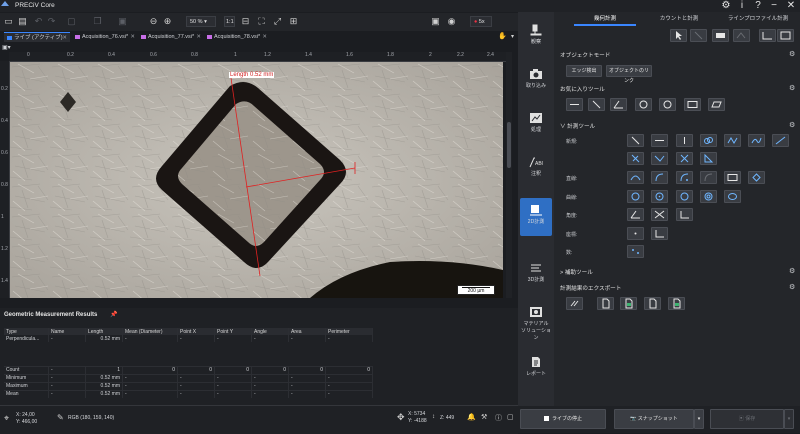 The image size is (800, 434). Describe the element at coordinates (635, 158) in the screenshot. I see `tool-perpendicular` at that location.